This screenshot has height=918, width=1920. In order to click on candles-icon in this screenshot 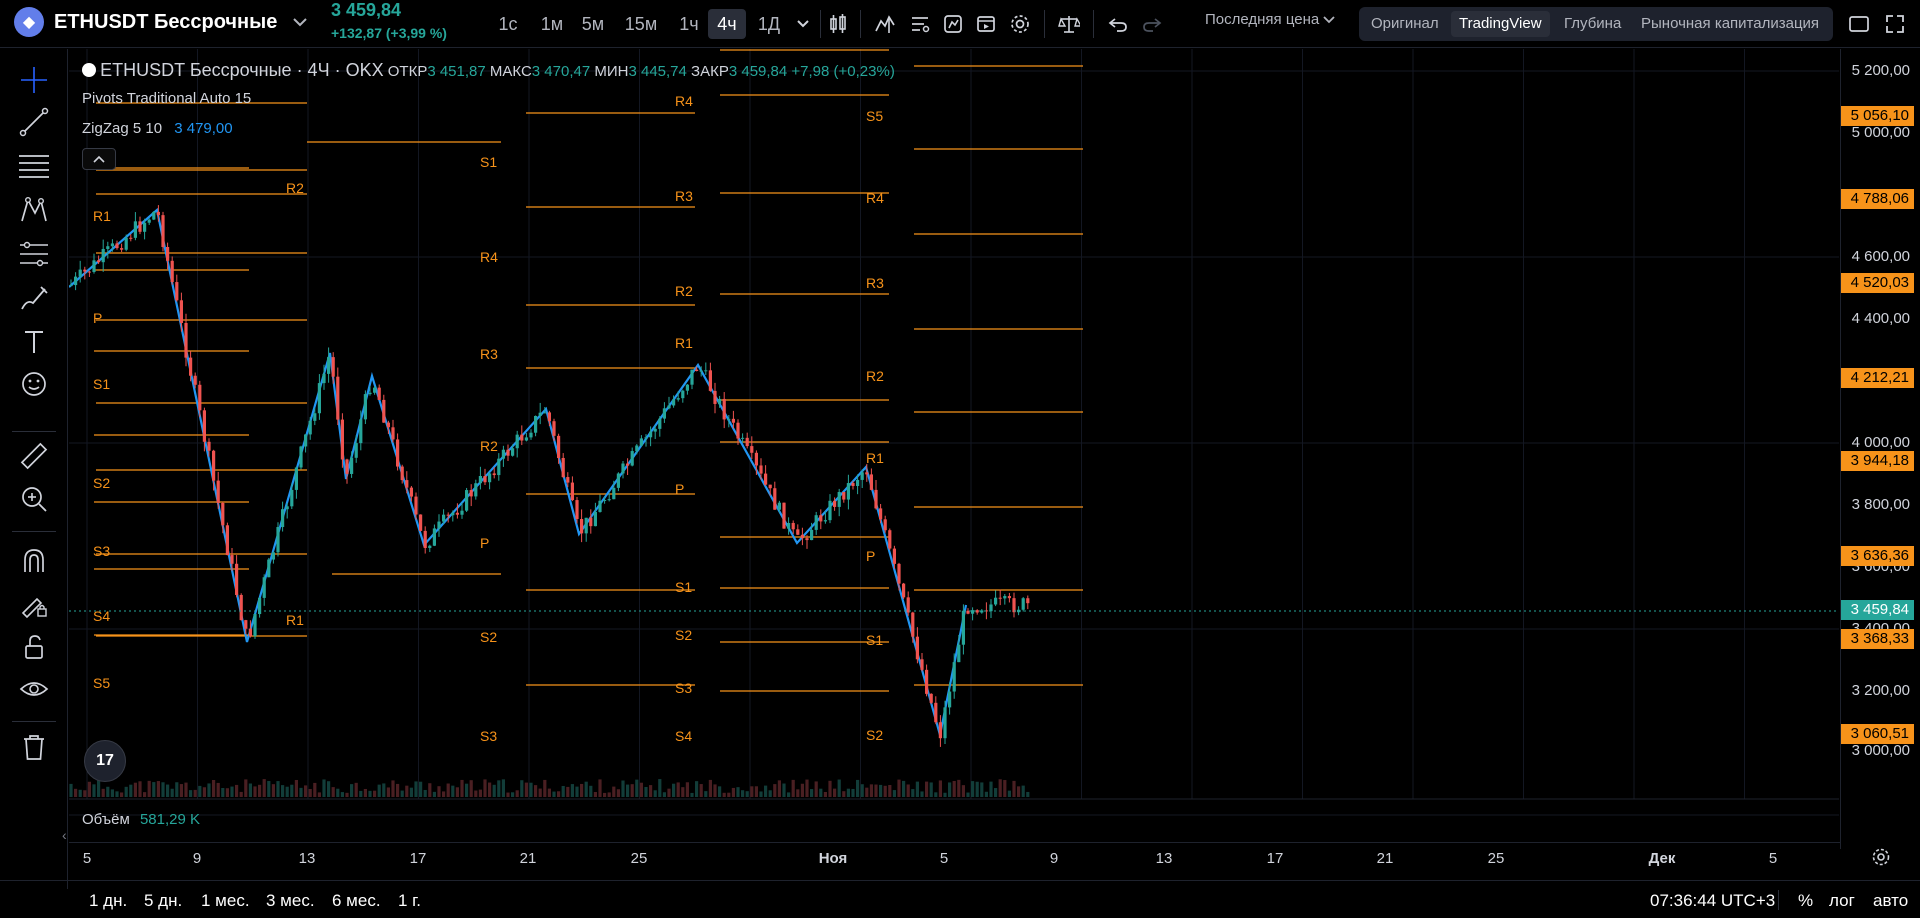, I will do `click(838, 24)`.